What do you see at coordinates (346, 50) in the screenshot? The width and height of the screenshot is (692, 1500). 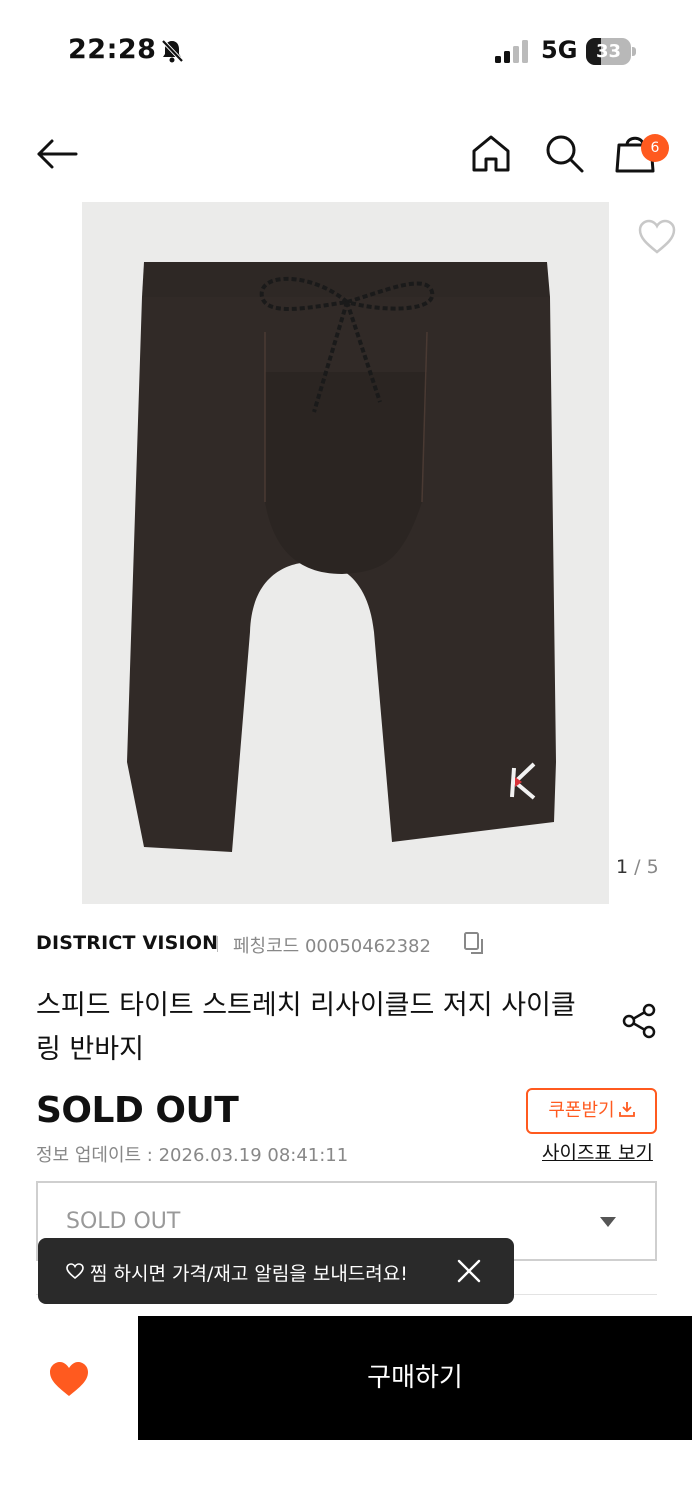 I see `status-bar: 22:28 5G 33` at bounding box center [346, 50].